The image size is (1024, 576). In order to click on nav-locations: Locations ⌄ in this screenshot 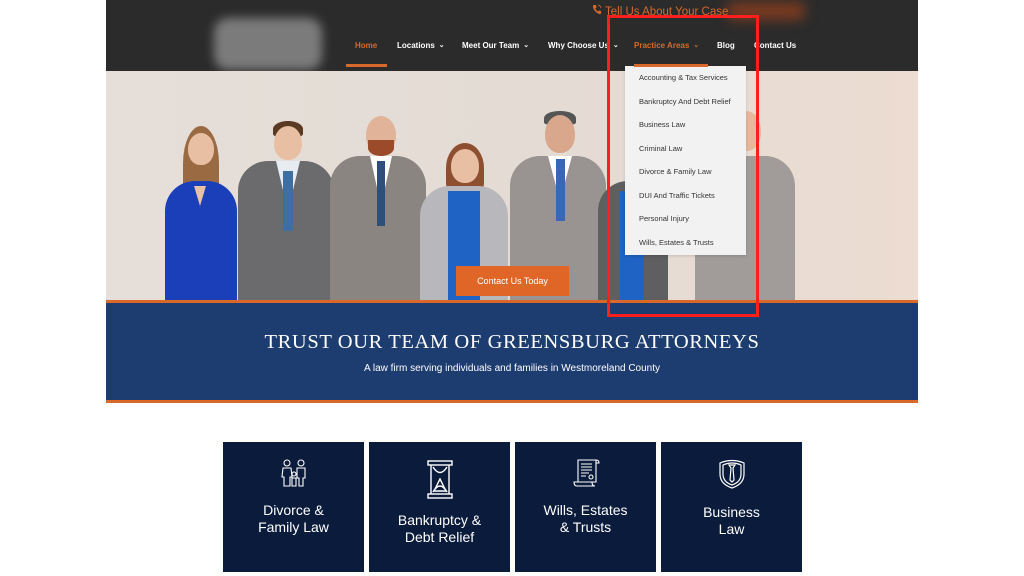, I will do `click(421, 46)`.